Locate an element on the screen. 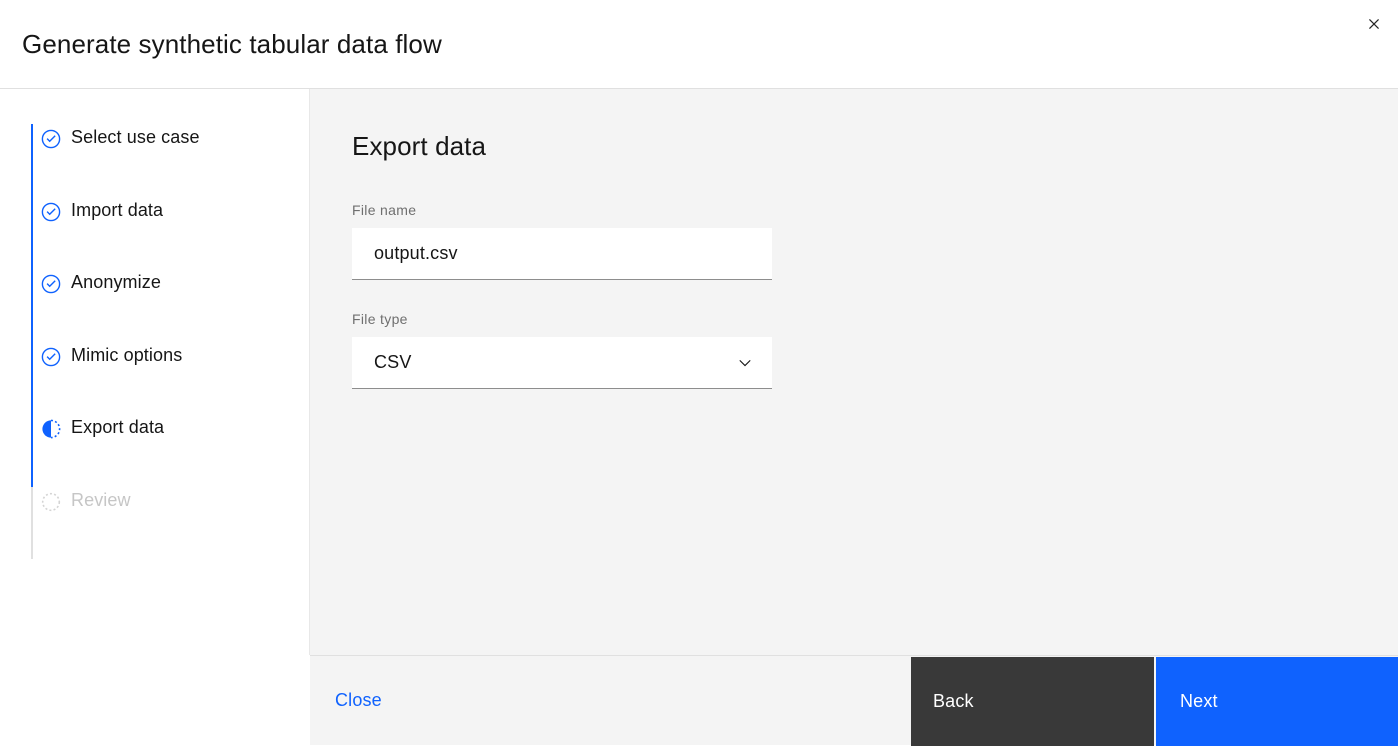 This screenshot has height=746, width=1398. file-type-field-group: File type CSV is located at coordinates (562, 349).